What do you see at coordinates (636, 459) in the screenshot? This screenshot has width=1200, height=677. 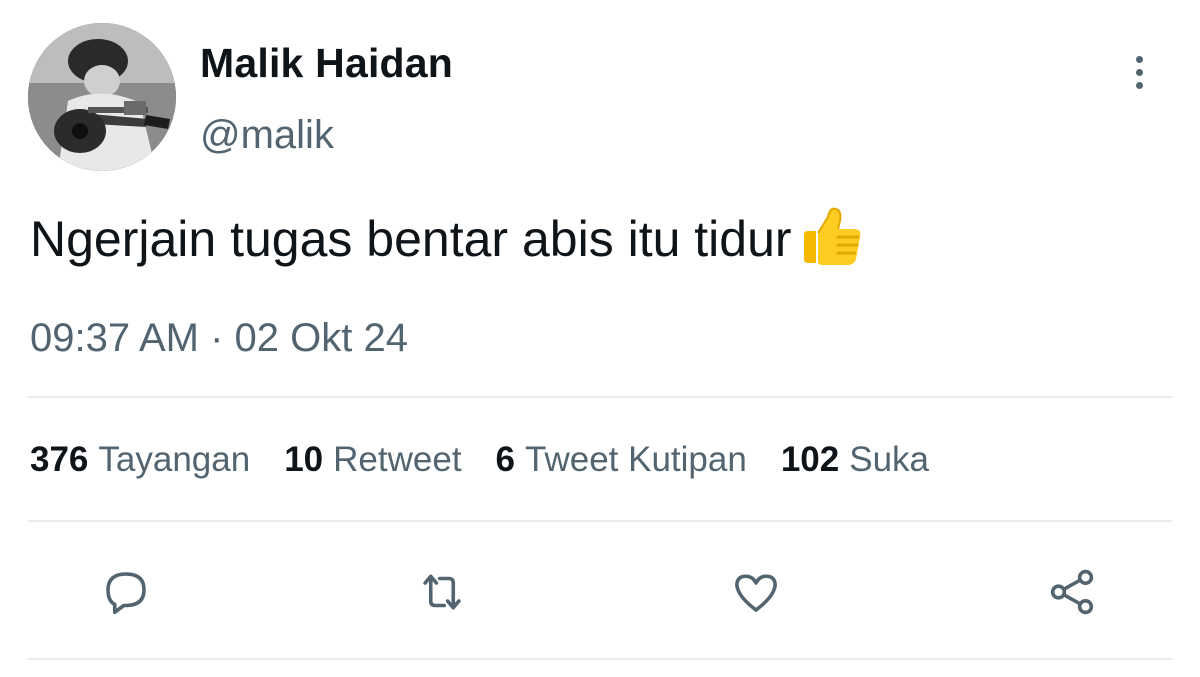 I see `quote-tweets-label: Tweet Kutipan` at bounding box center [636, 459].